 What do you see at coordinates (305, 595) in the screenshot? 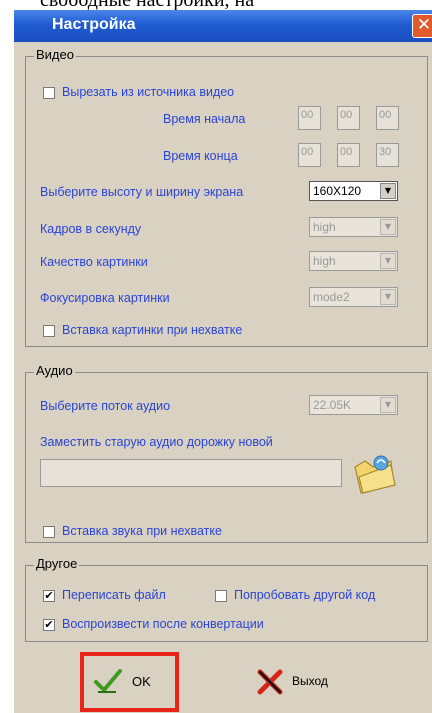
I see `try-other-codec-label: Попробовать другой код` at bounding box center [305, 595].